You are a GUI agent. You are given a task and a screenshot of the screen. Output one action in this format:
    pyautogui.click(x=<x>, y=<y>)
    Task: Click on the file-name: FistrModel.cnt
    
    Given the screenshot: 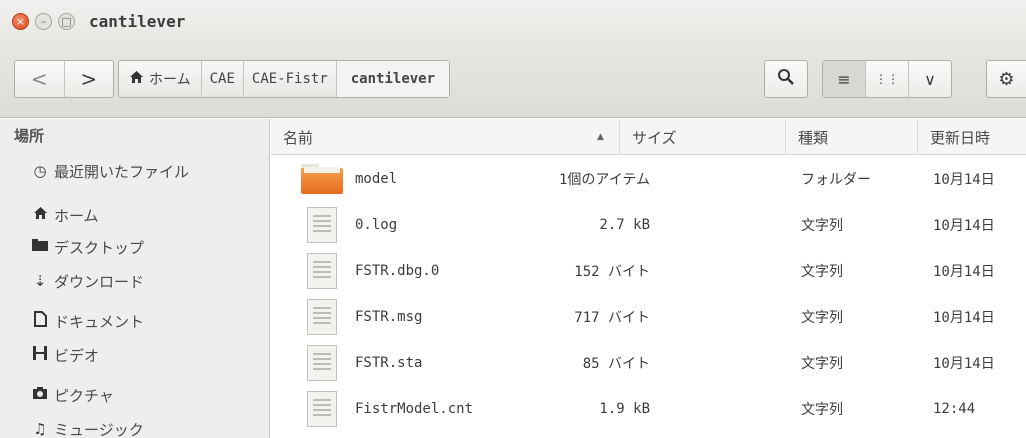 What is the action you would take?
    pyautogui.click(x=414, y=409)
    